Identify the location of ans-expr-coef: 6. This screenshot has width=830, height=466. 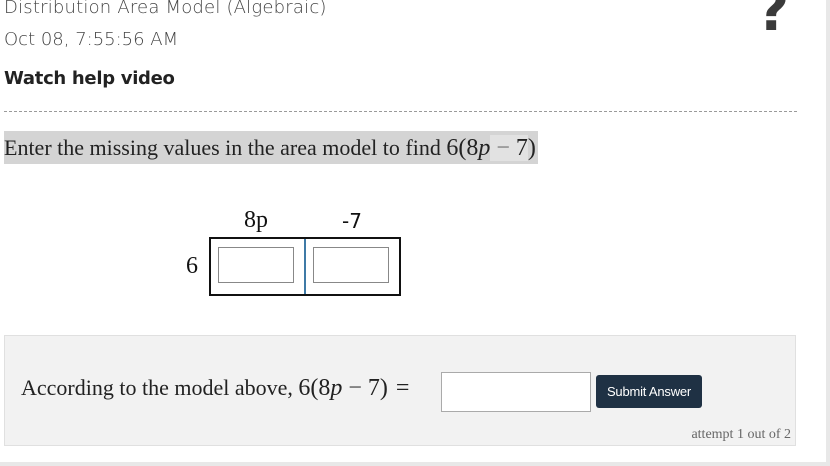
(304, 388).